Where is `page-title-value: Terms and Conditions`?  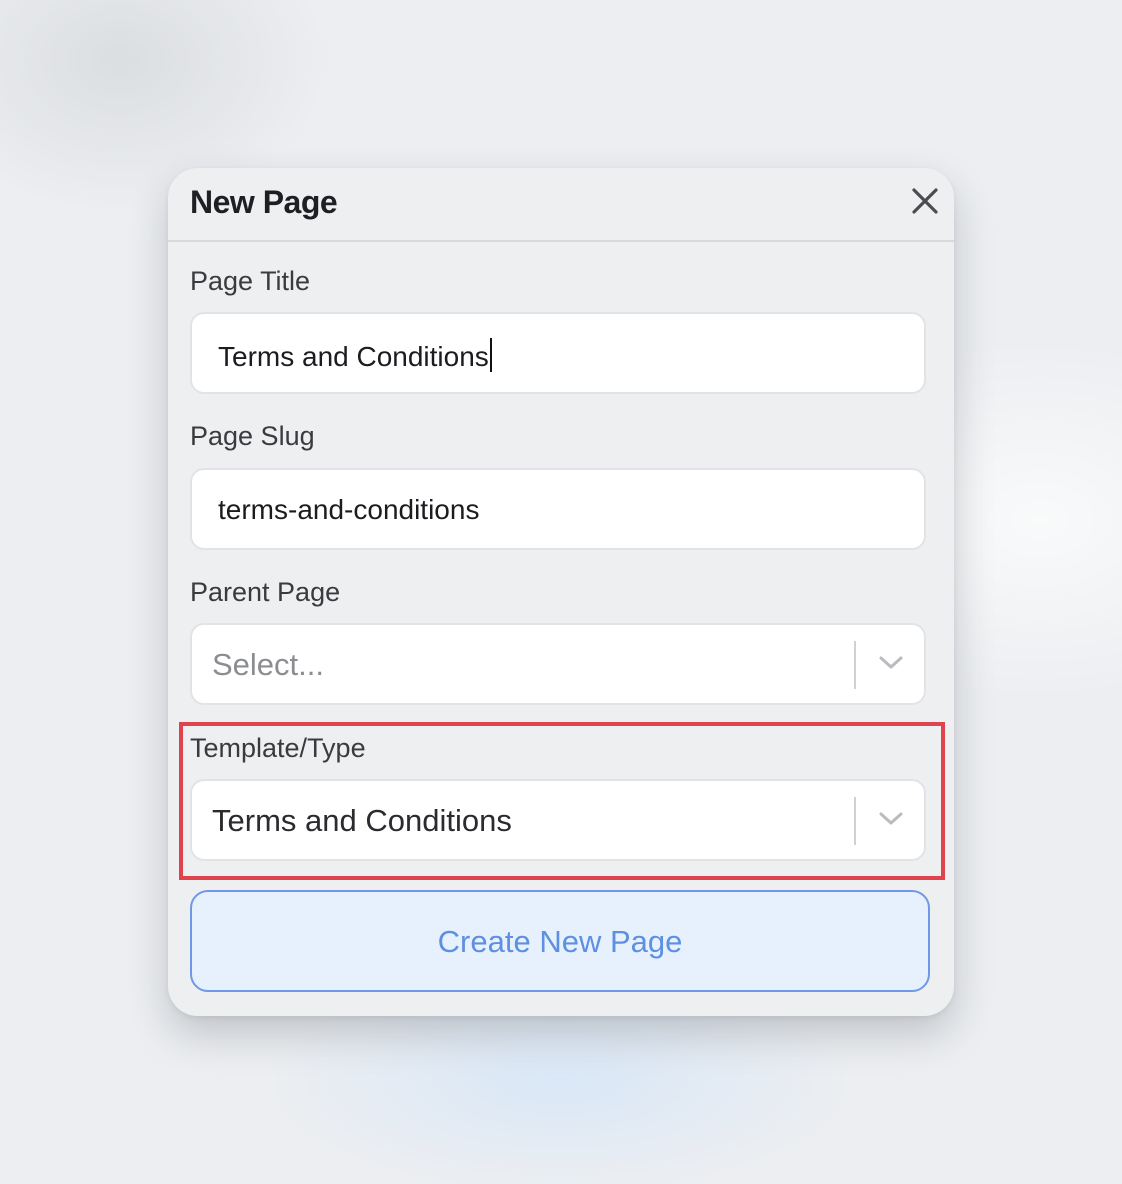
page-title-value: Terms and Conditions is located at coordinates (355, 355).